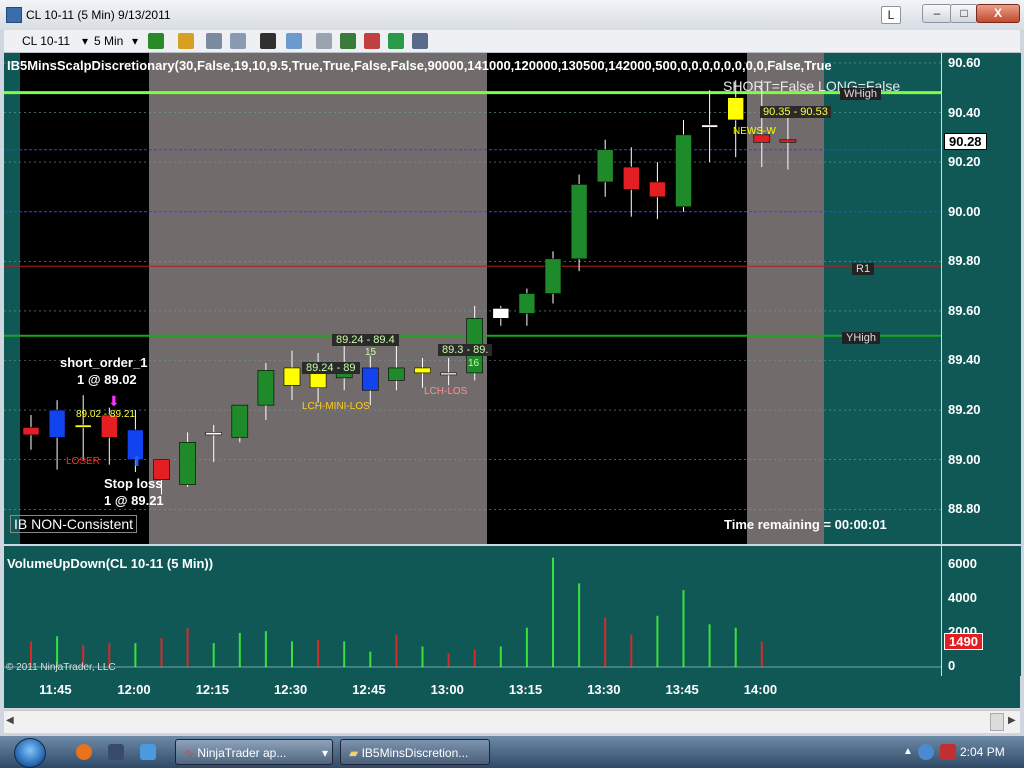 The width and height of the screenshot is (1024, 768). What do you see at coordinates (291, 689) in the screenshot?
I see `time-tick: 12:30` at bounding box center [291, 689].